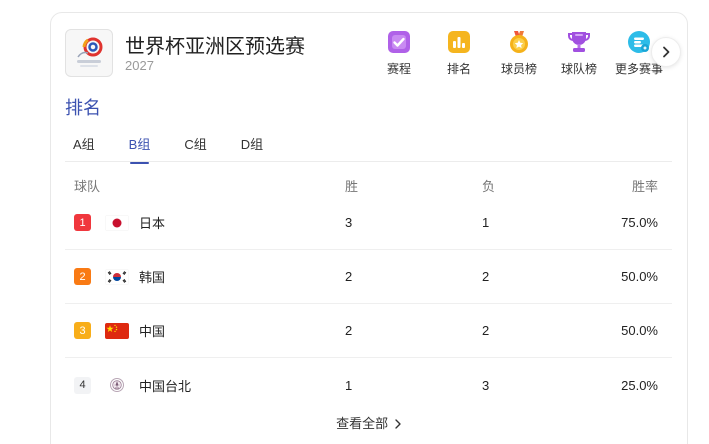 Image resolution: width=709 pixels, height=444 pixels. What do you see at coordinates (83, 108) in the screenshot?
I see `section-title: 排名` at bounding box center [83, 108].